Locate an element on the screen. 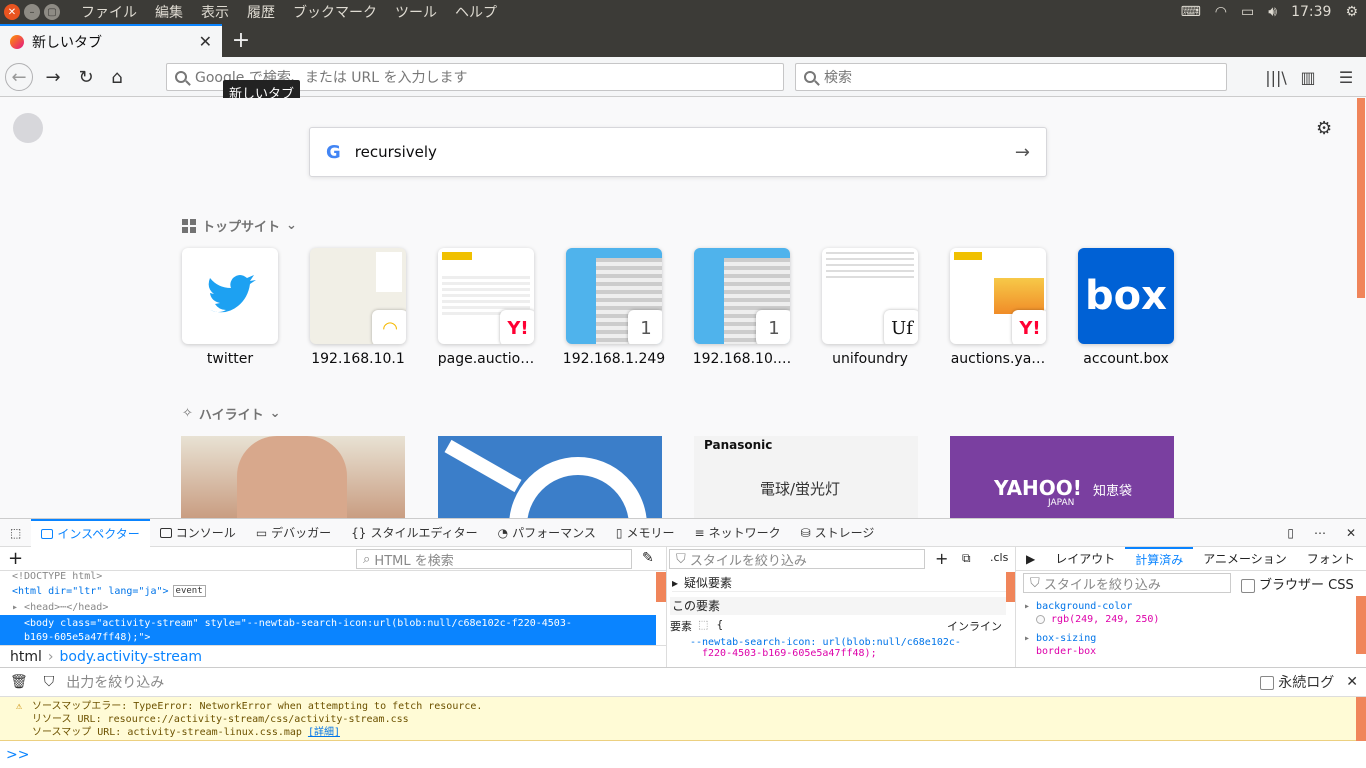 This screenshot has height=768, width=1366. trash-icon: 🗑︎ is located at coordinates (19, 682).